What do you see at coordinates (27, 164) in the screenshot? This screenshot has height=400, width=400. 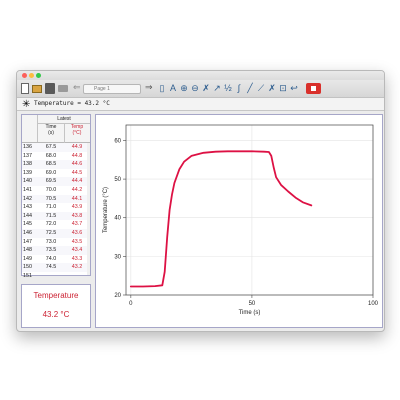 I see `row-index: 138` at bounding box center [27, 164].